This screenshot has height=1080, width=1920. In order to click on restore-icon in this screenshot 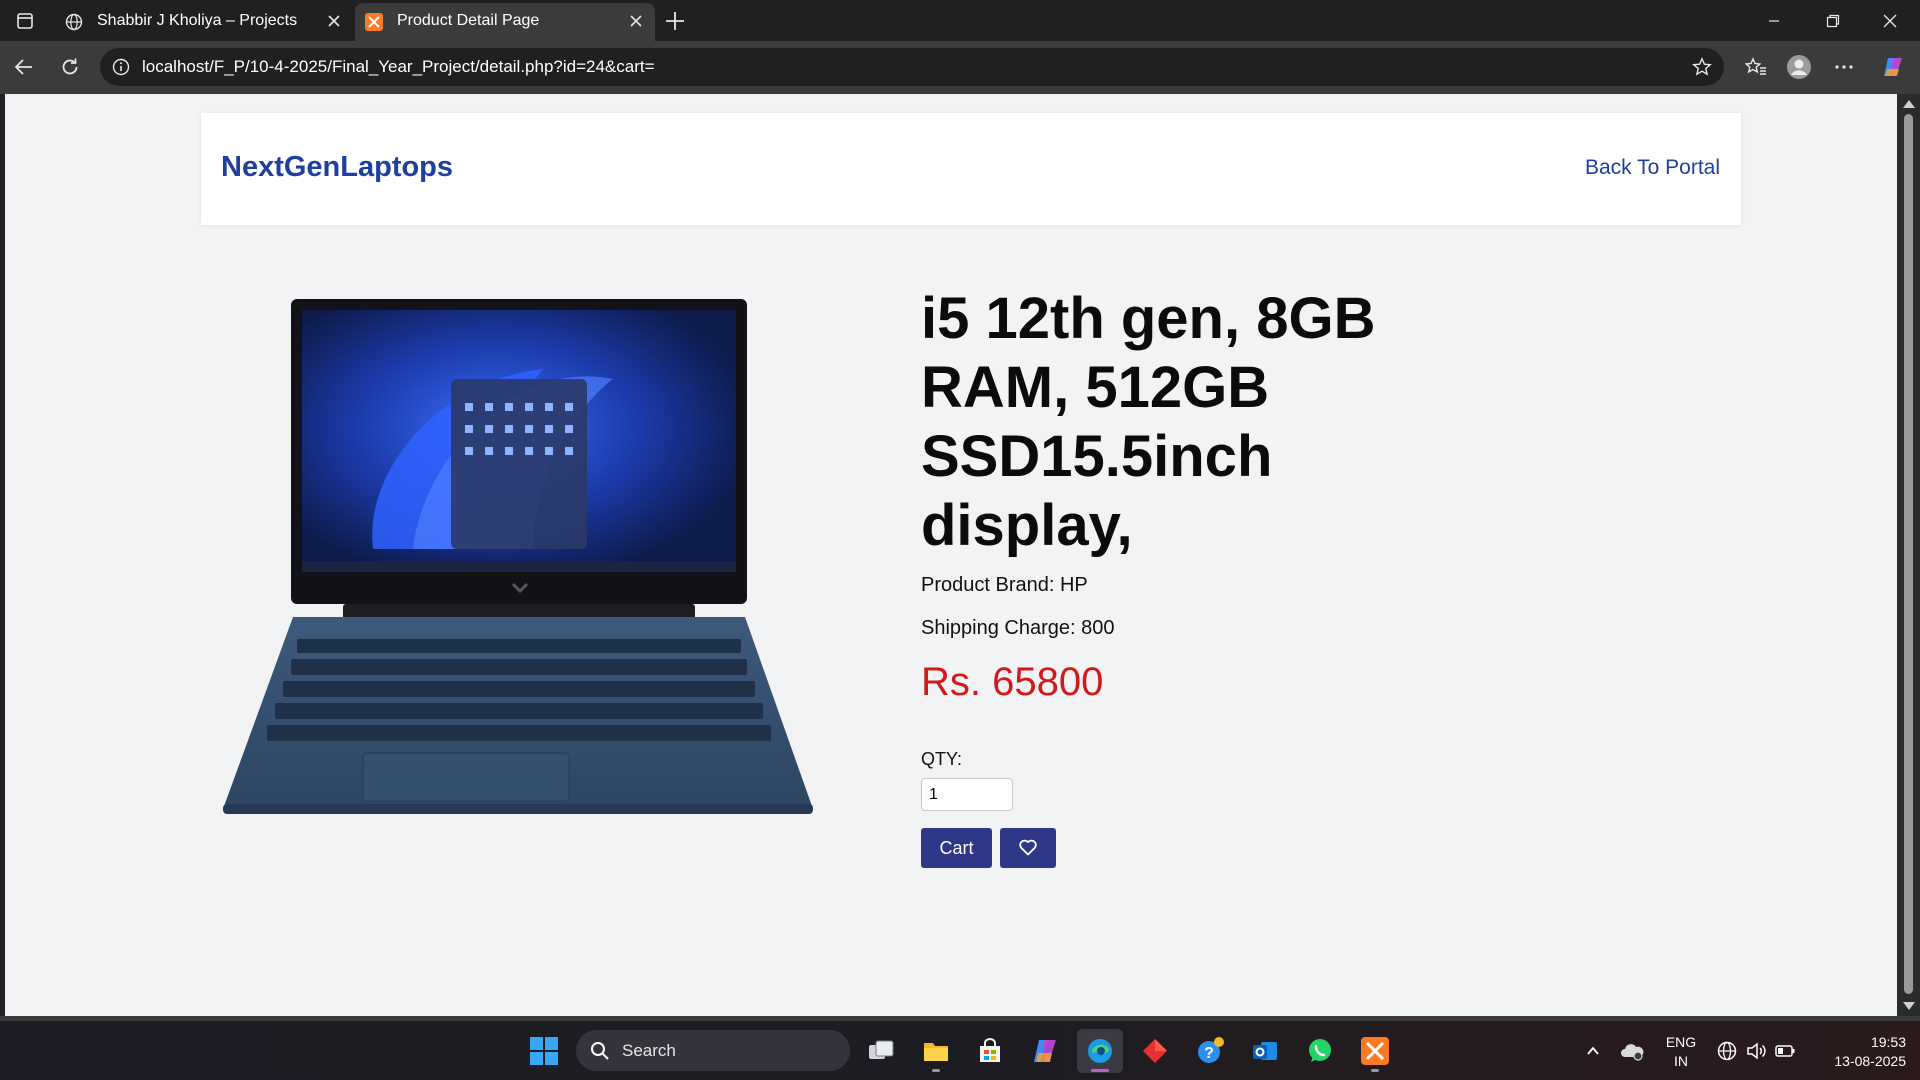, I will do `click(1833, 21)`.